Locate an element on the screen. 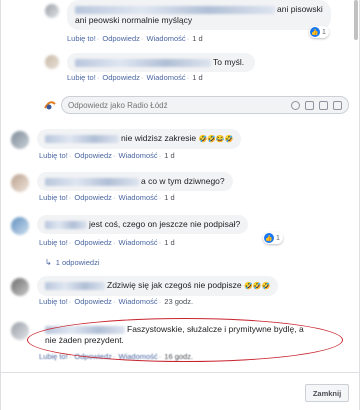 Image resolution: width=360 pixels, height=410 pixels. gif-icon is located at coordinates (323, 105).